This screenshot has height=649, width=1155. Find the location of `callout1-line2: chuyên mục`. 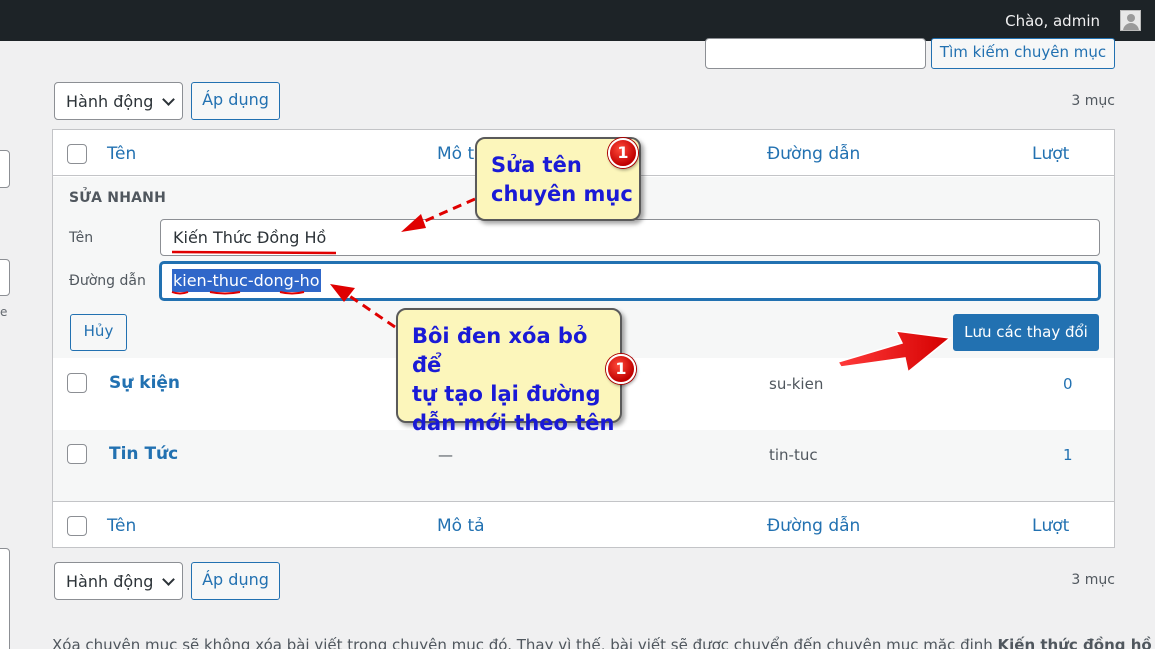

callout1-line2: chuyên mục is located at coordinates (562, 194).